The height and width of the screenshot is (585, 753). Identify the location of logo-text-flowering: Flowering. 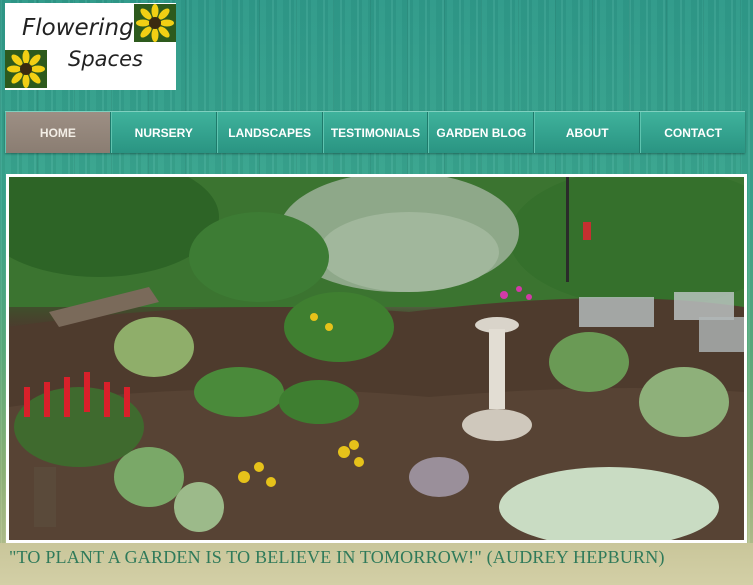
(78, 28).